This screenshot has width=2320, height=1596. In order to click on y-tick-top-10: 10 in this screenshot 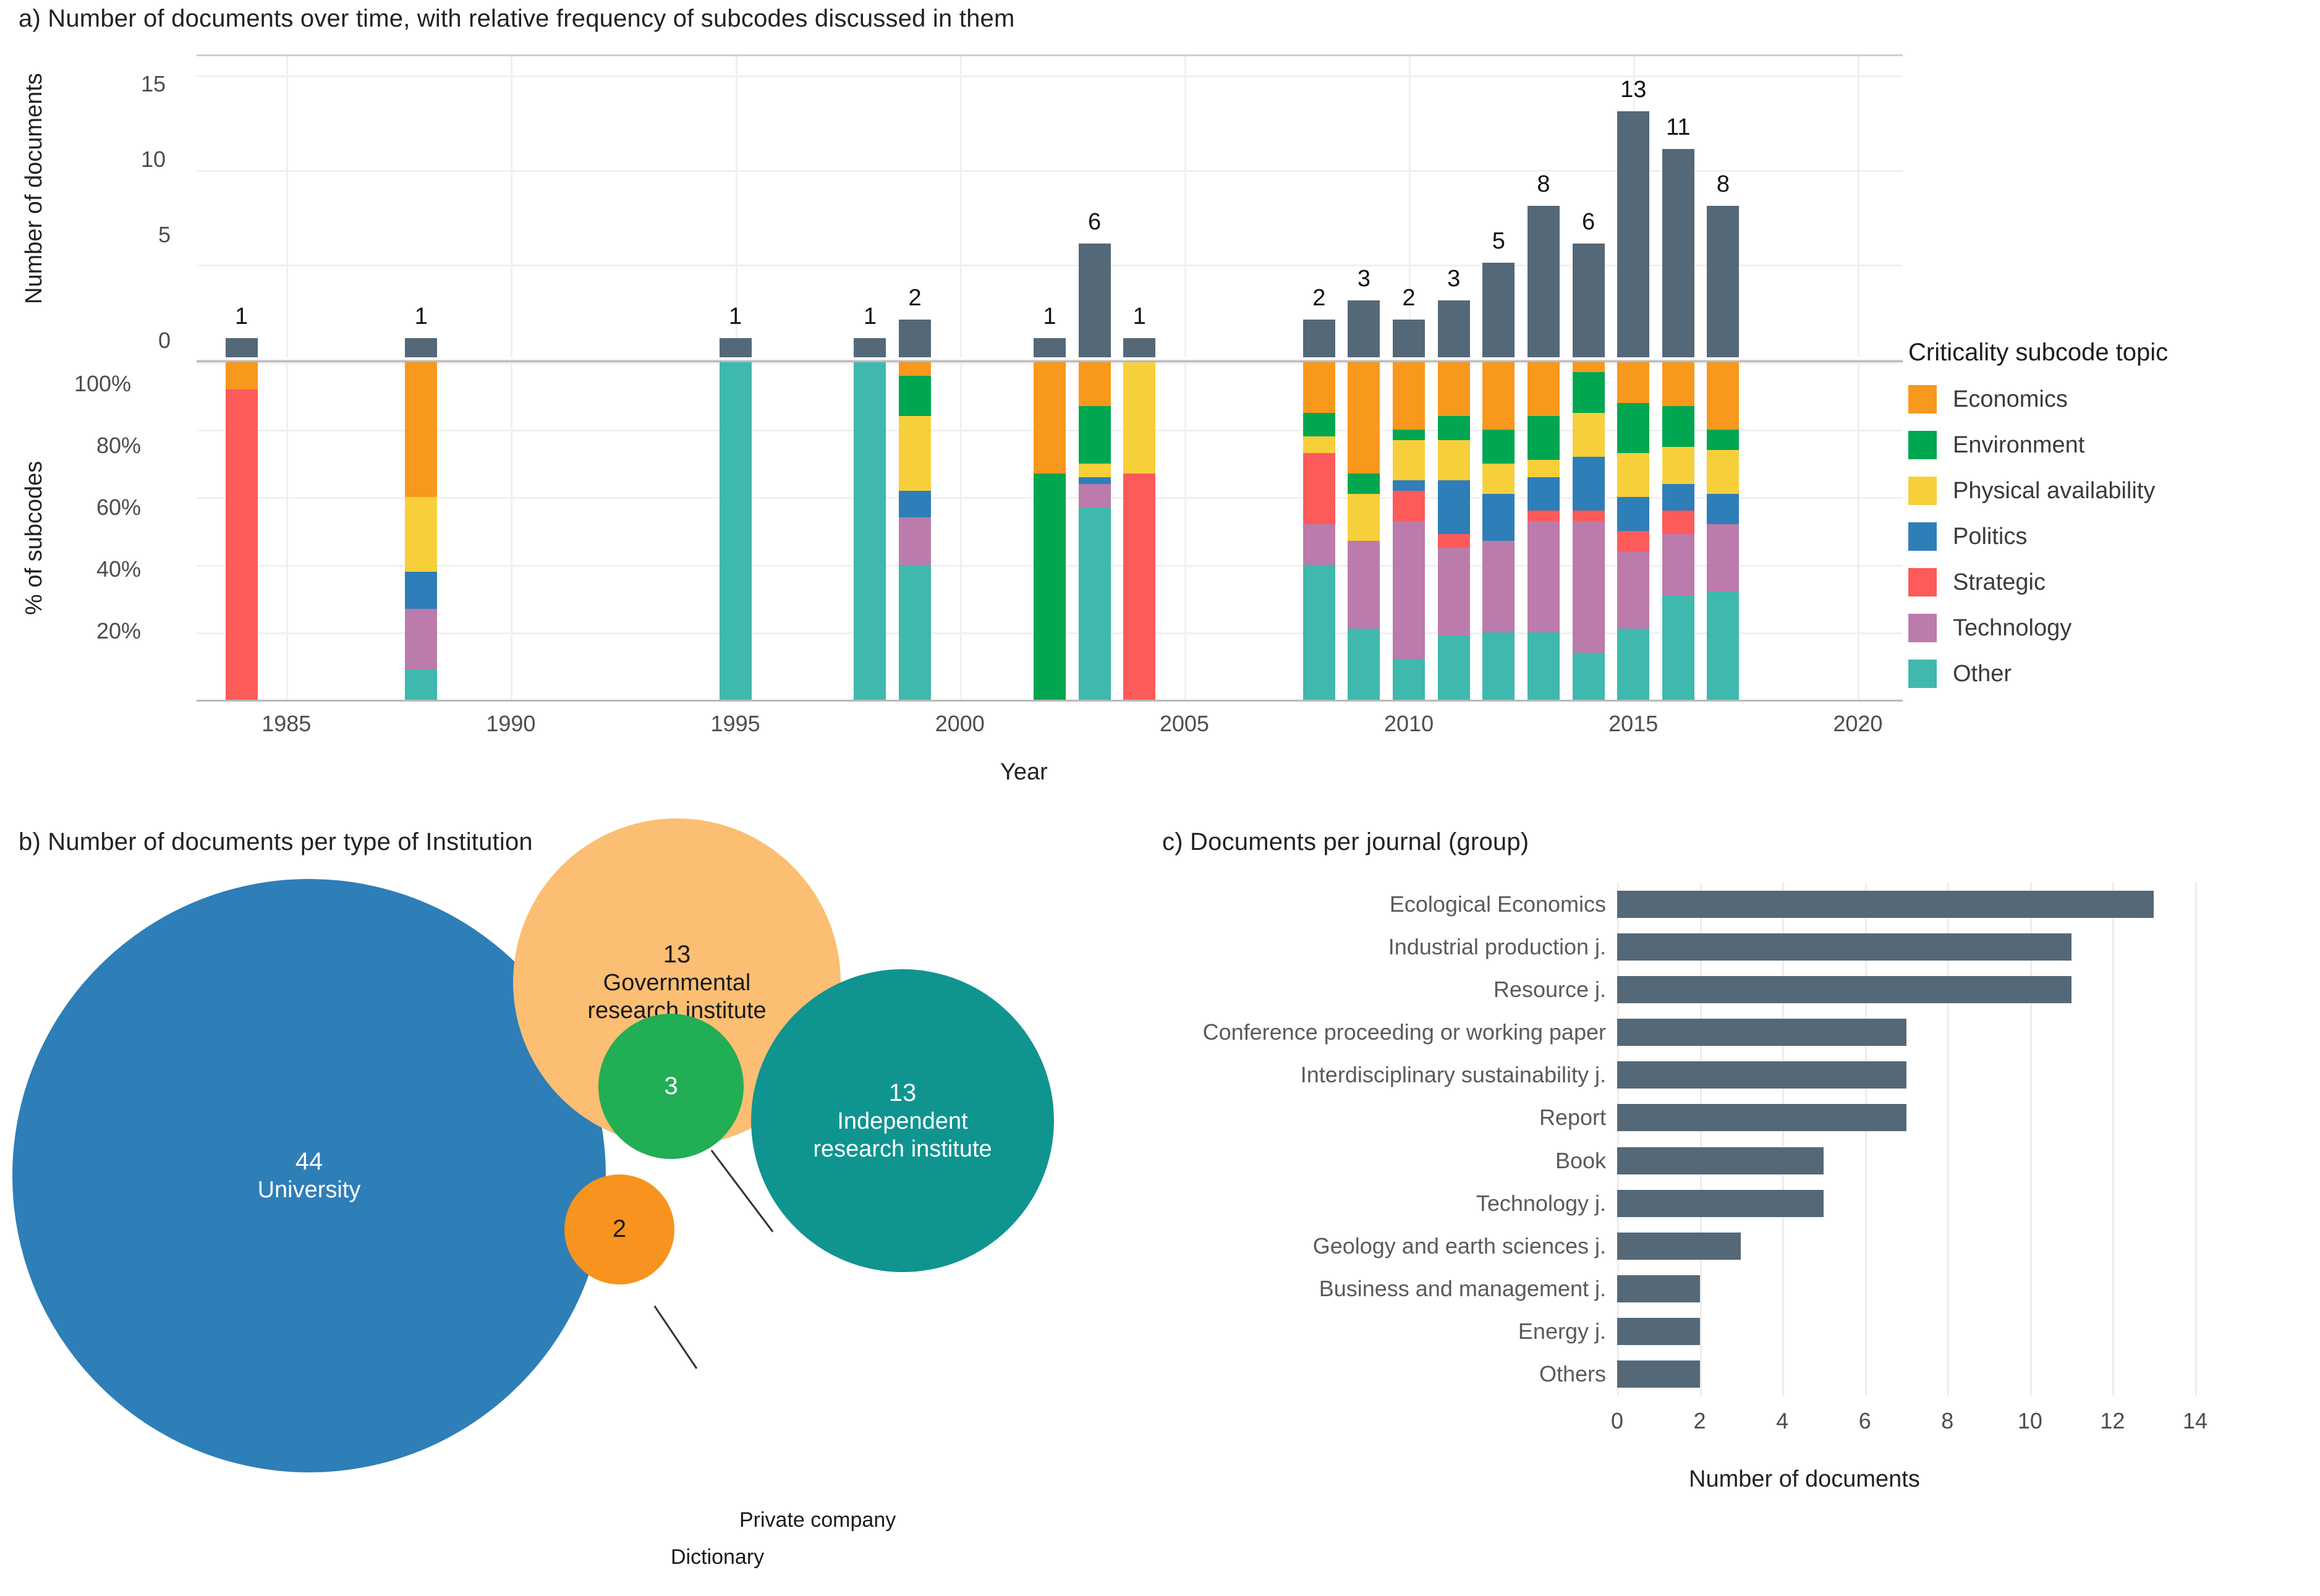, I will do `click(153, 159)`.